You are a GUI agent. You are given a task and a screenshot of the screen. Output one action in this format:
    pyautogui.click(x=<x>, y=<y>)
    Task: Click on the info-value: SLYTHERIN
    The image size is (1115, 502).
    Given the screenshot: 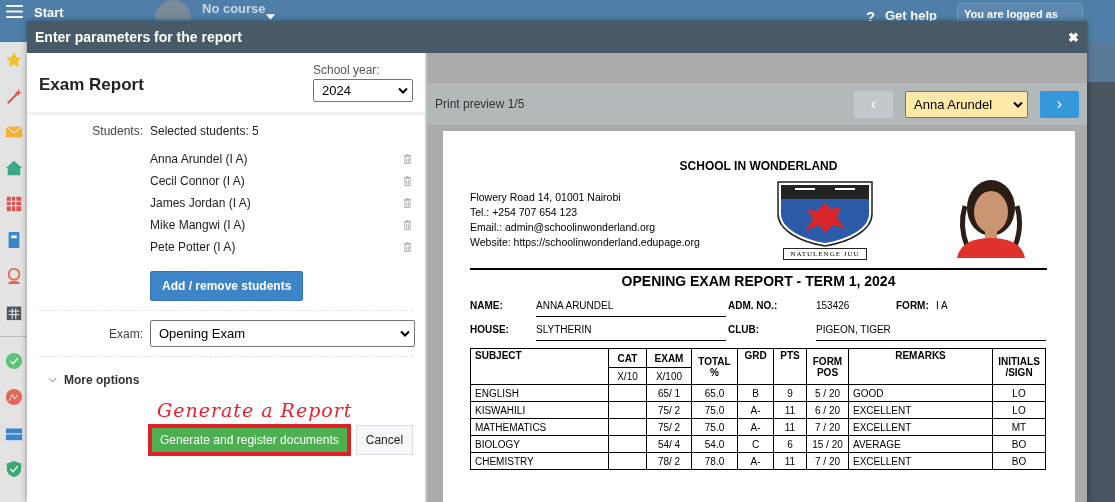 What is the action you would take?
    pyautogui.click(x=631, y=332)
    